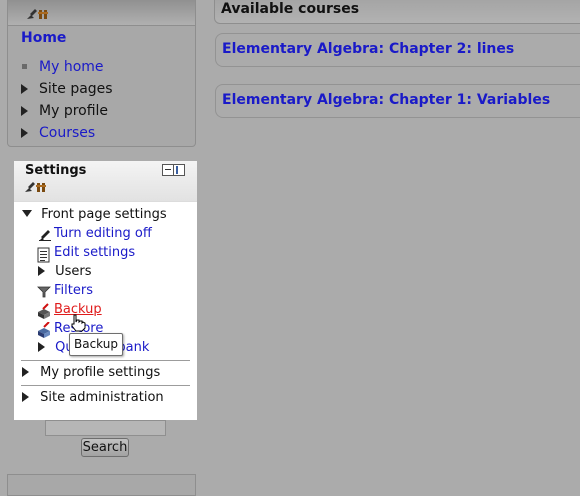  Describe the element at coordinates (102, 397) in the screenshot. I see `site-administration-label: Site administration` at that location.